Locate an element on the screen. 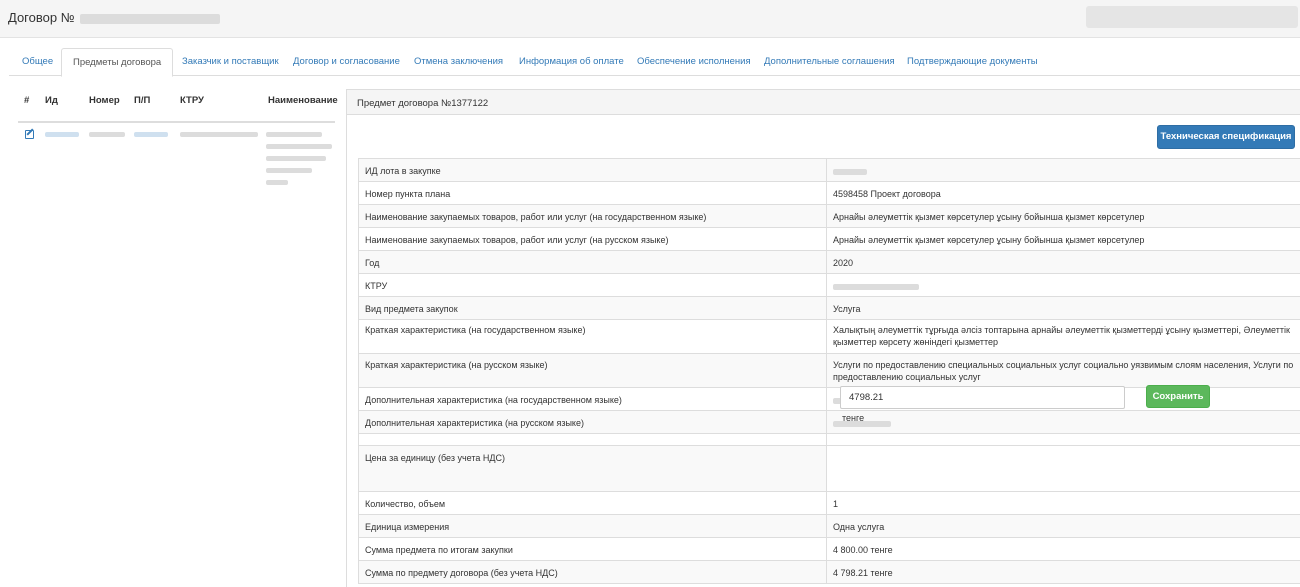 This screenshot has width=1300, height=587. panel-title: Предмет договора №1377122 is located at coordinates (823, 102).